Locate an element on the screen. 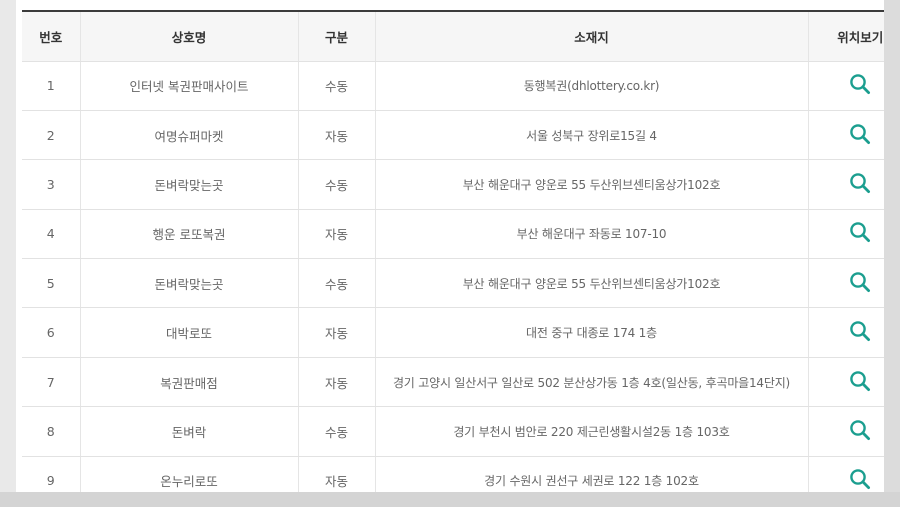  table-row: 9 온누리로또 자동 경기 수원시 권선구 세권로 122 1층 102호 is located at coordinates (453, 474).